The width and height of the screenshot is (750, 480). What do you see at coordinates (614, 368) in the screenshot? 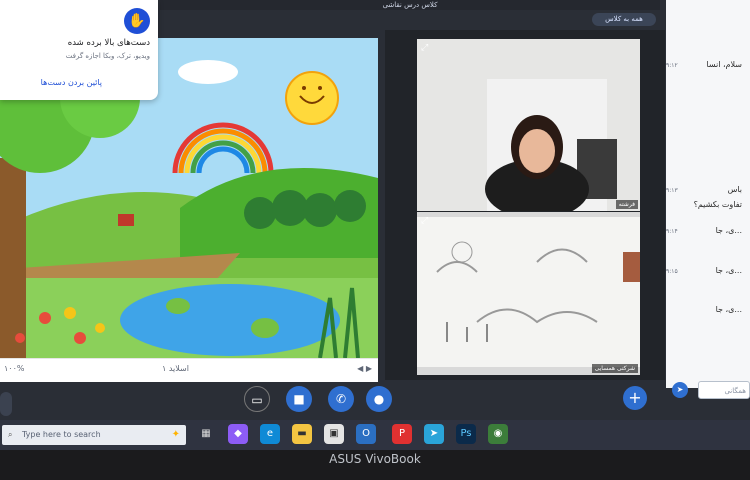
I see `participant-name: شرکتی همسایی` at bounding box center [614, 368].